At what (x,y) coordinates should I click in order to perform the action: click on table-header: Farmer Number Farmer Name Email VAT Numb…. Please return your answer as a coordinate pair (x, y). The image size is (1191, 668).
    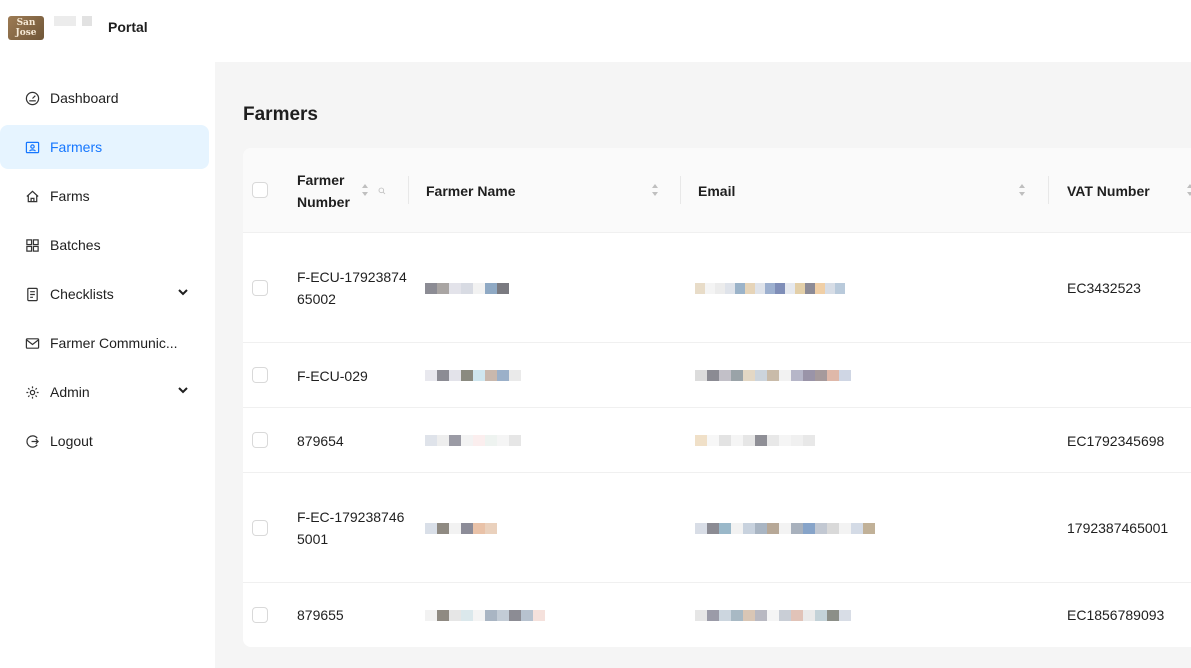
    Looking at the image, I should click on (717, 190).